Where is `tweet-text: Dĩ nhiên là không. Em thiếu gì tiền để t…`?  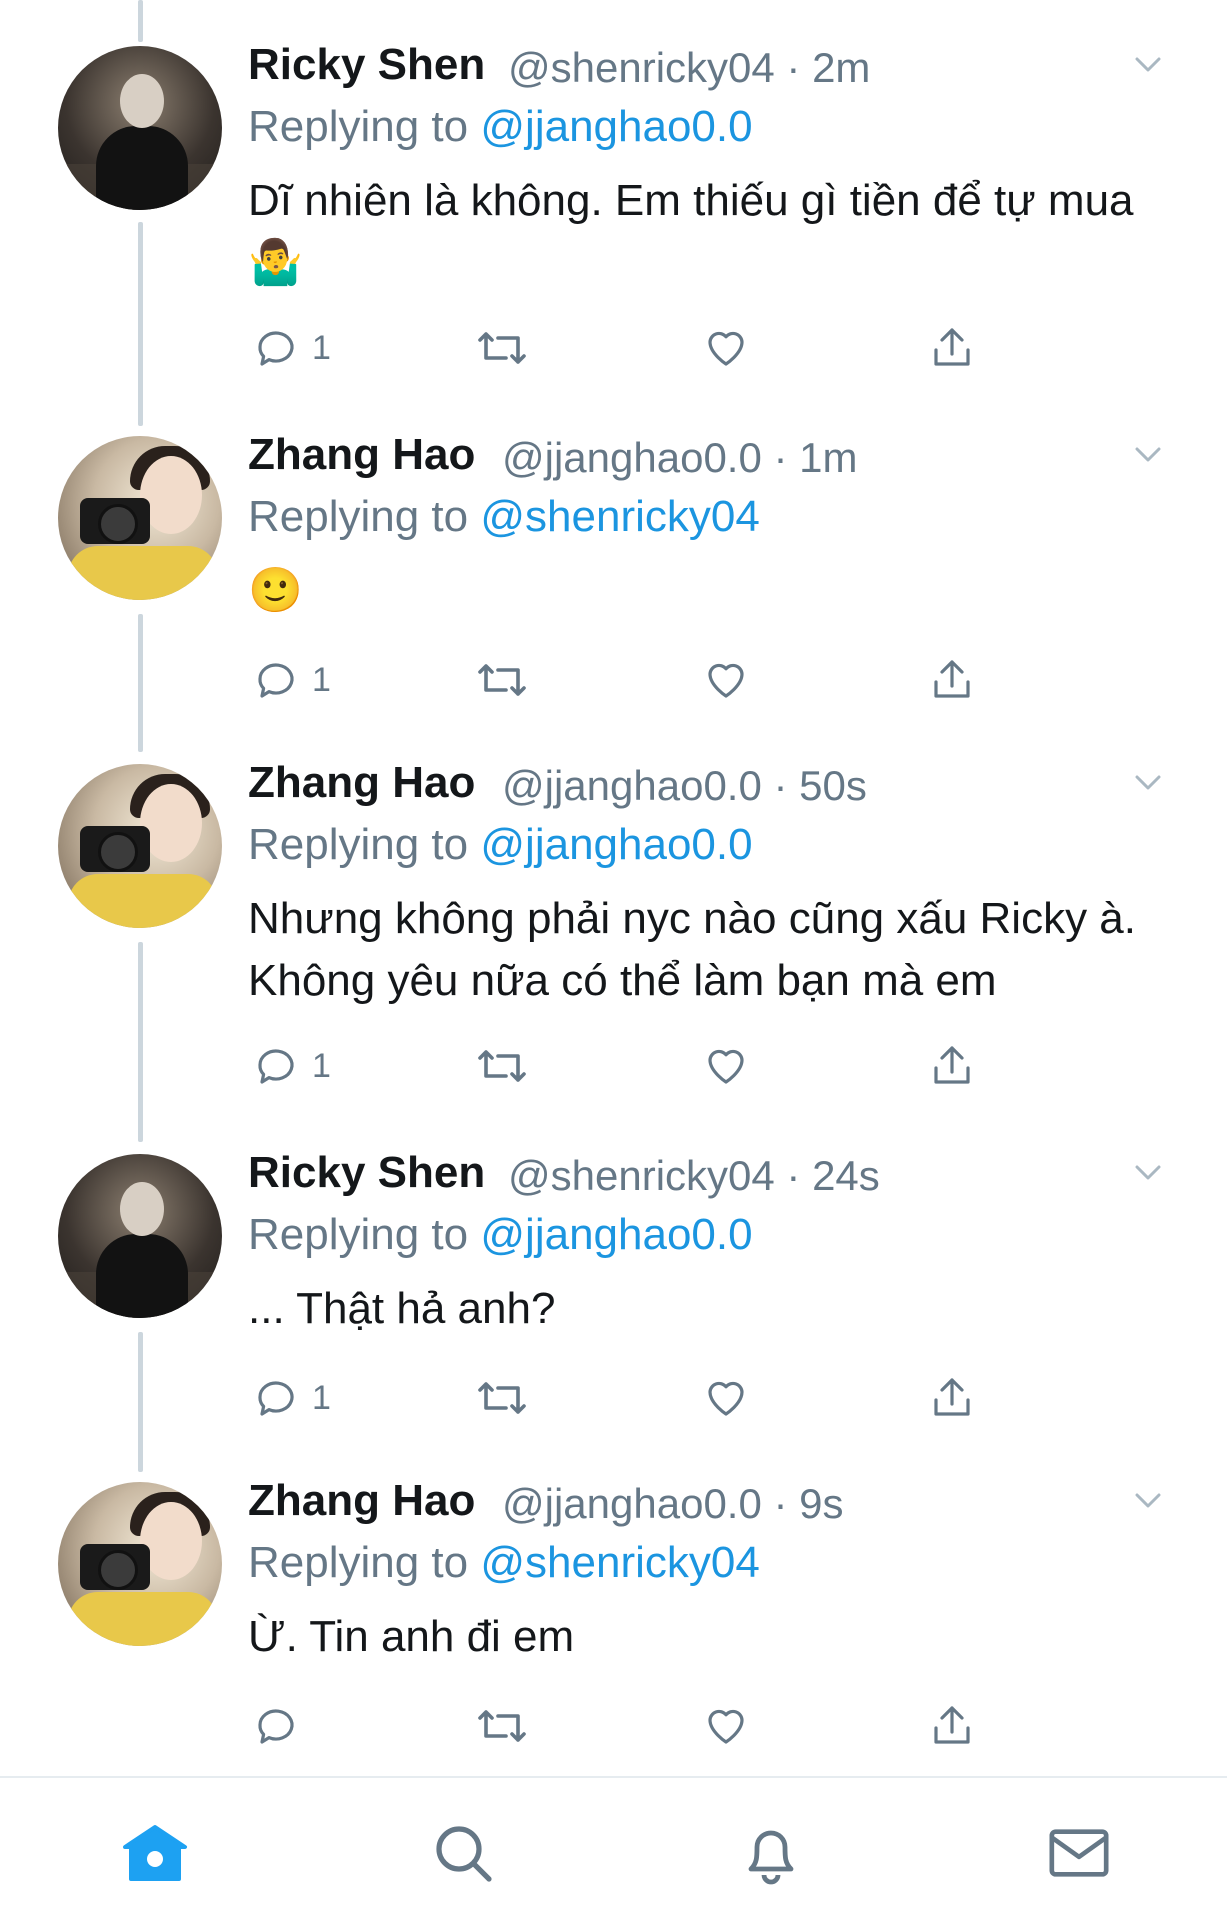
tweet-text: Dĩ nhiên là không. Em thiếu gì tiền để t… is located at coordinates (691, 231).